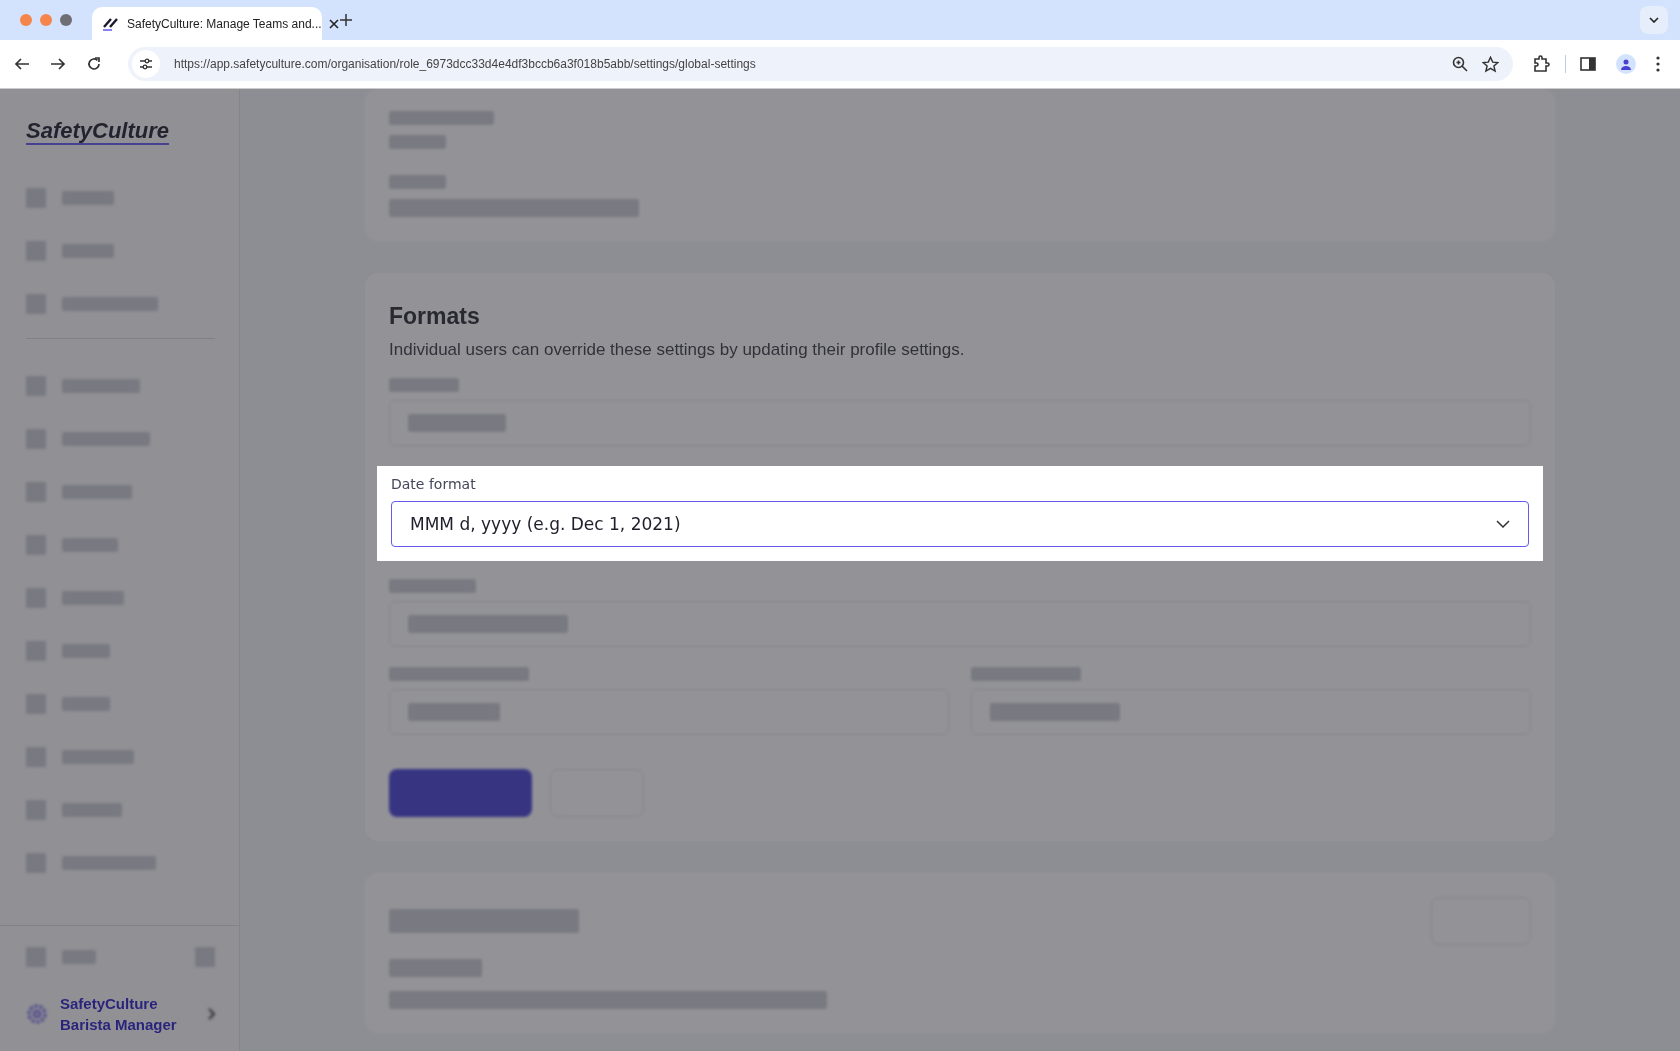 The height and width of the screenshot is (1051, 1680). Describe the element at coordinates (960, 524) in the screenshot. I see `date-format-dropdown: MMM d, yyyy (e.g. Dec 1, 2021)` at that location.